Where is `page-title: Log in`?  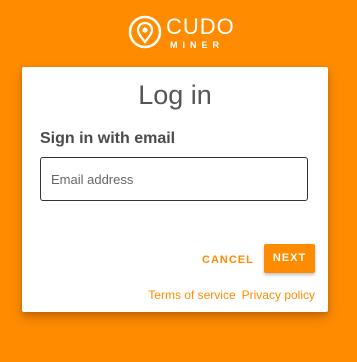
page-title: Log in is located at coordinates (175, 95).